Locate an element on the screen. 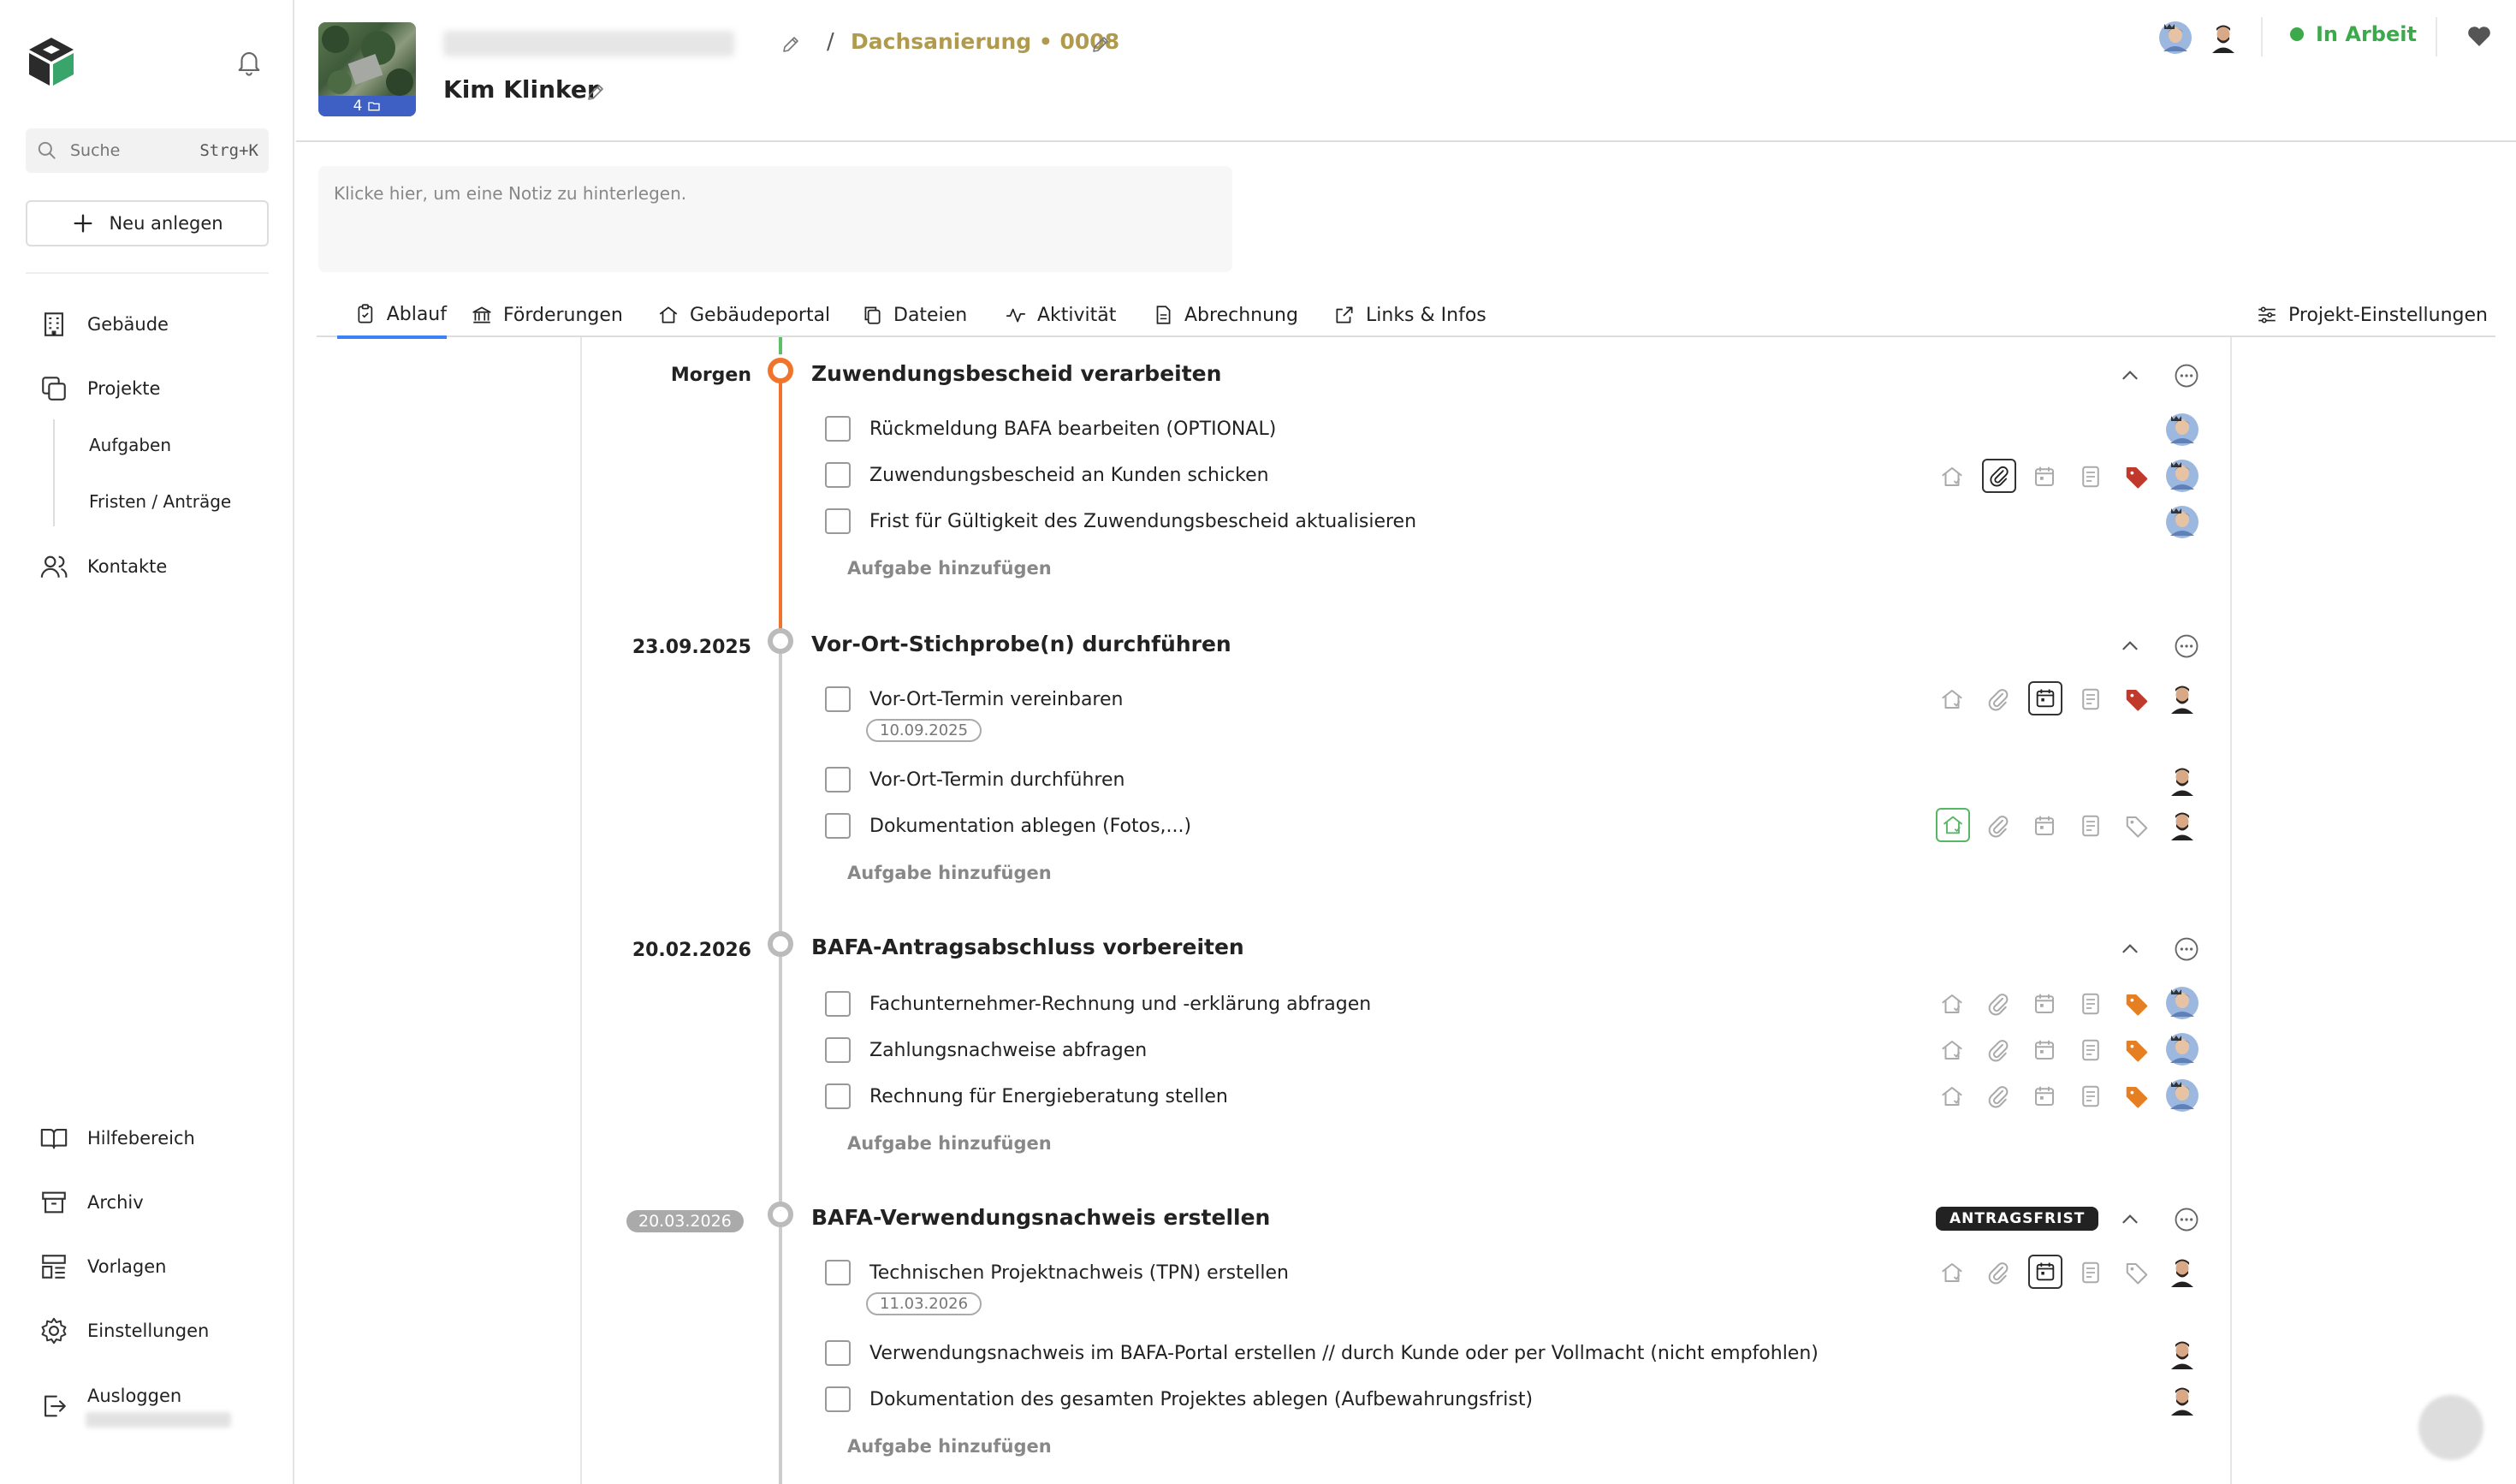 The width and height of the screenshot is (2516, 1484). sidebar-item-vorlagen: Vorlagen is located at coordinates (102, 1267).